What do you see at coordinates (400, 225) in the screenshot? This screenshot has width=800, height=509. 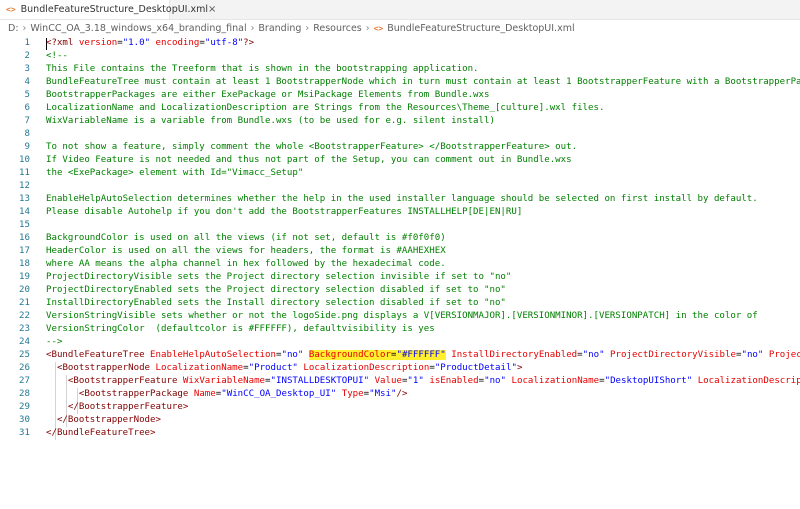 I see `code-line: 15` at bounding box center [400, 225].